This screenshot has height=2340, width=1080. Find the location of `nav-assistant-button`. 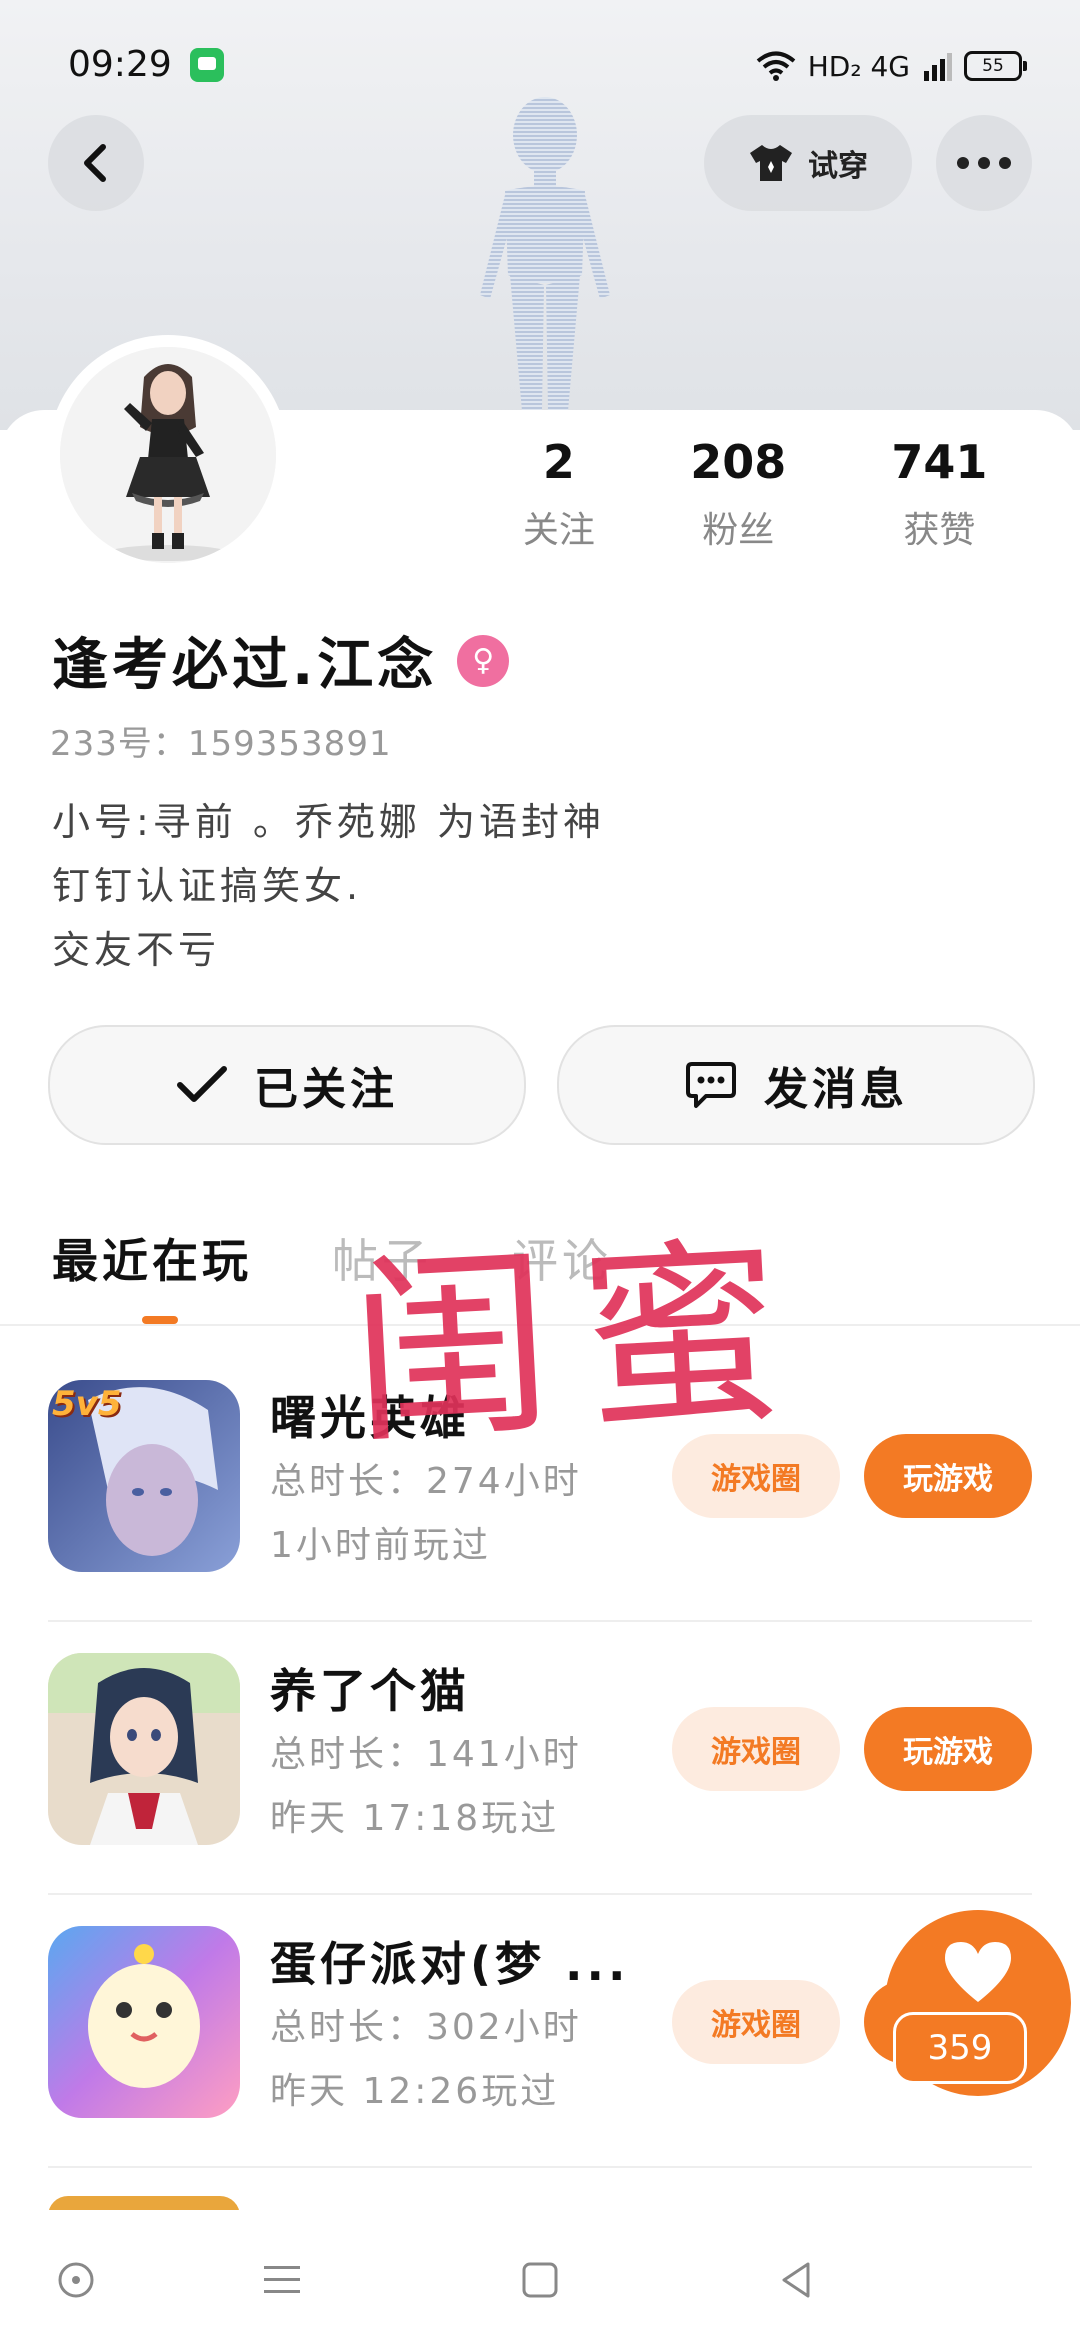

nav-assistant-button is located at coordinates (76, 2280).